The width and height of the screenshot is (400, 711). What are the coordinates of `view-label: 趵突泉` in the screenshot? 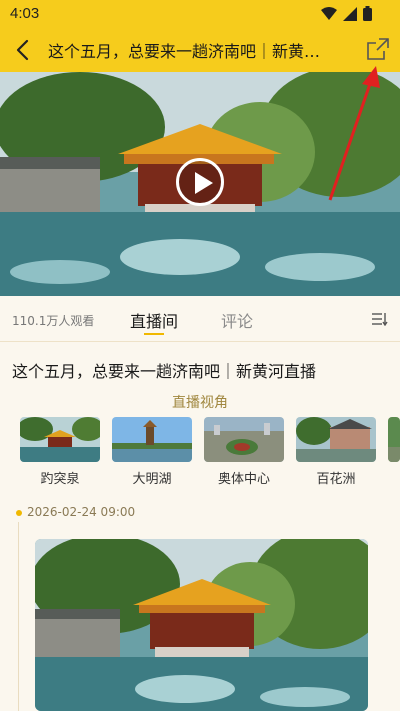 It's located at (60, 479).